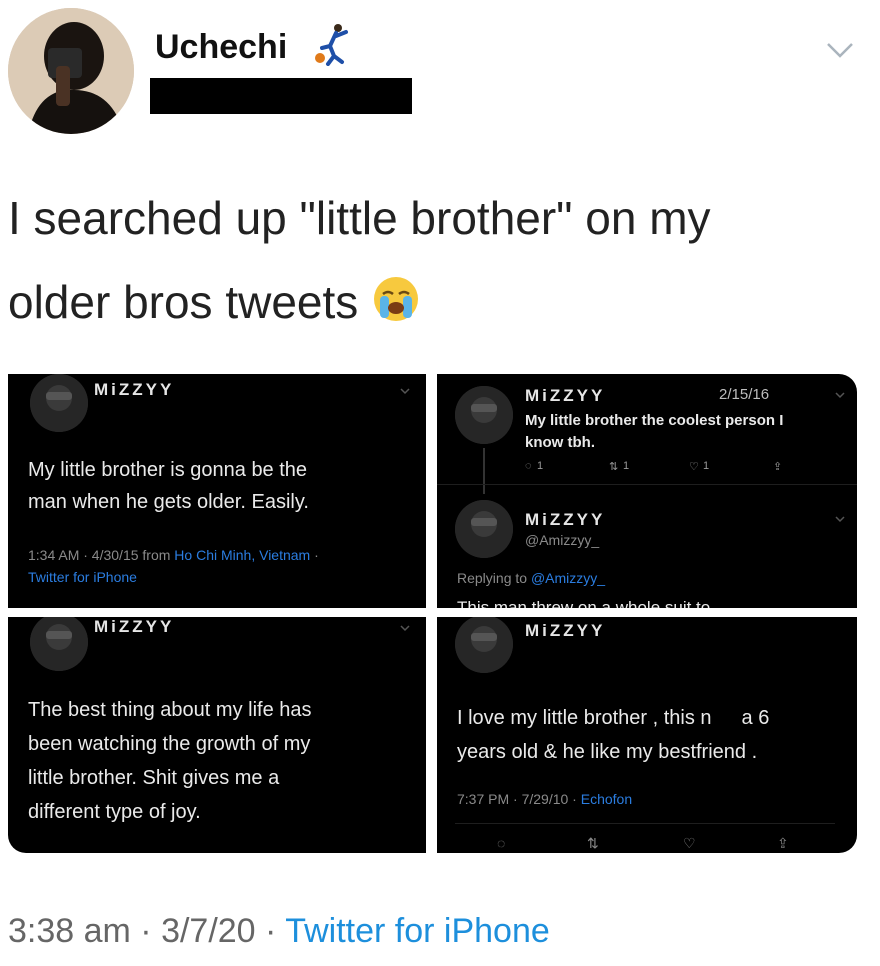 Image resolution: width=880 pixels, height=966 pixels. I want to click on panel-tweet-date: 2/15/16, so click(744, 394).